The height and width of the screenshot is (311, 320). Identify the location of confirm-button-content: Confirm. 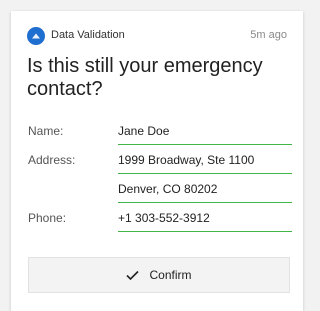
(159, 276).